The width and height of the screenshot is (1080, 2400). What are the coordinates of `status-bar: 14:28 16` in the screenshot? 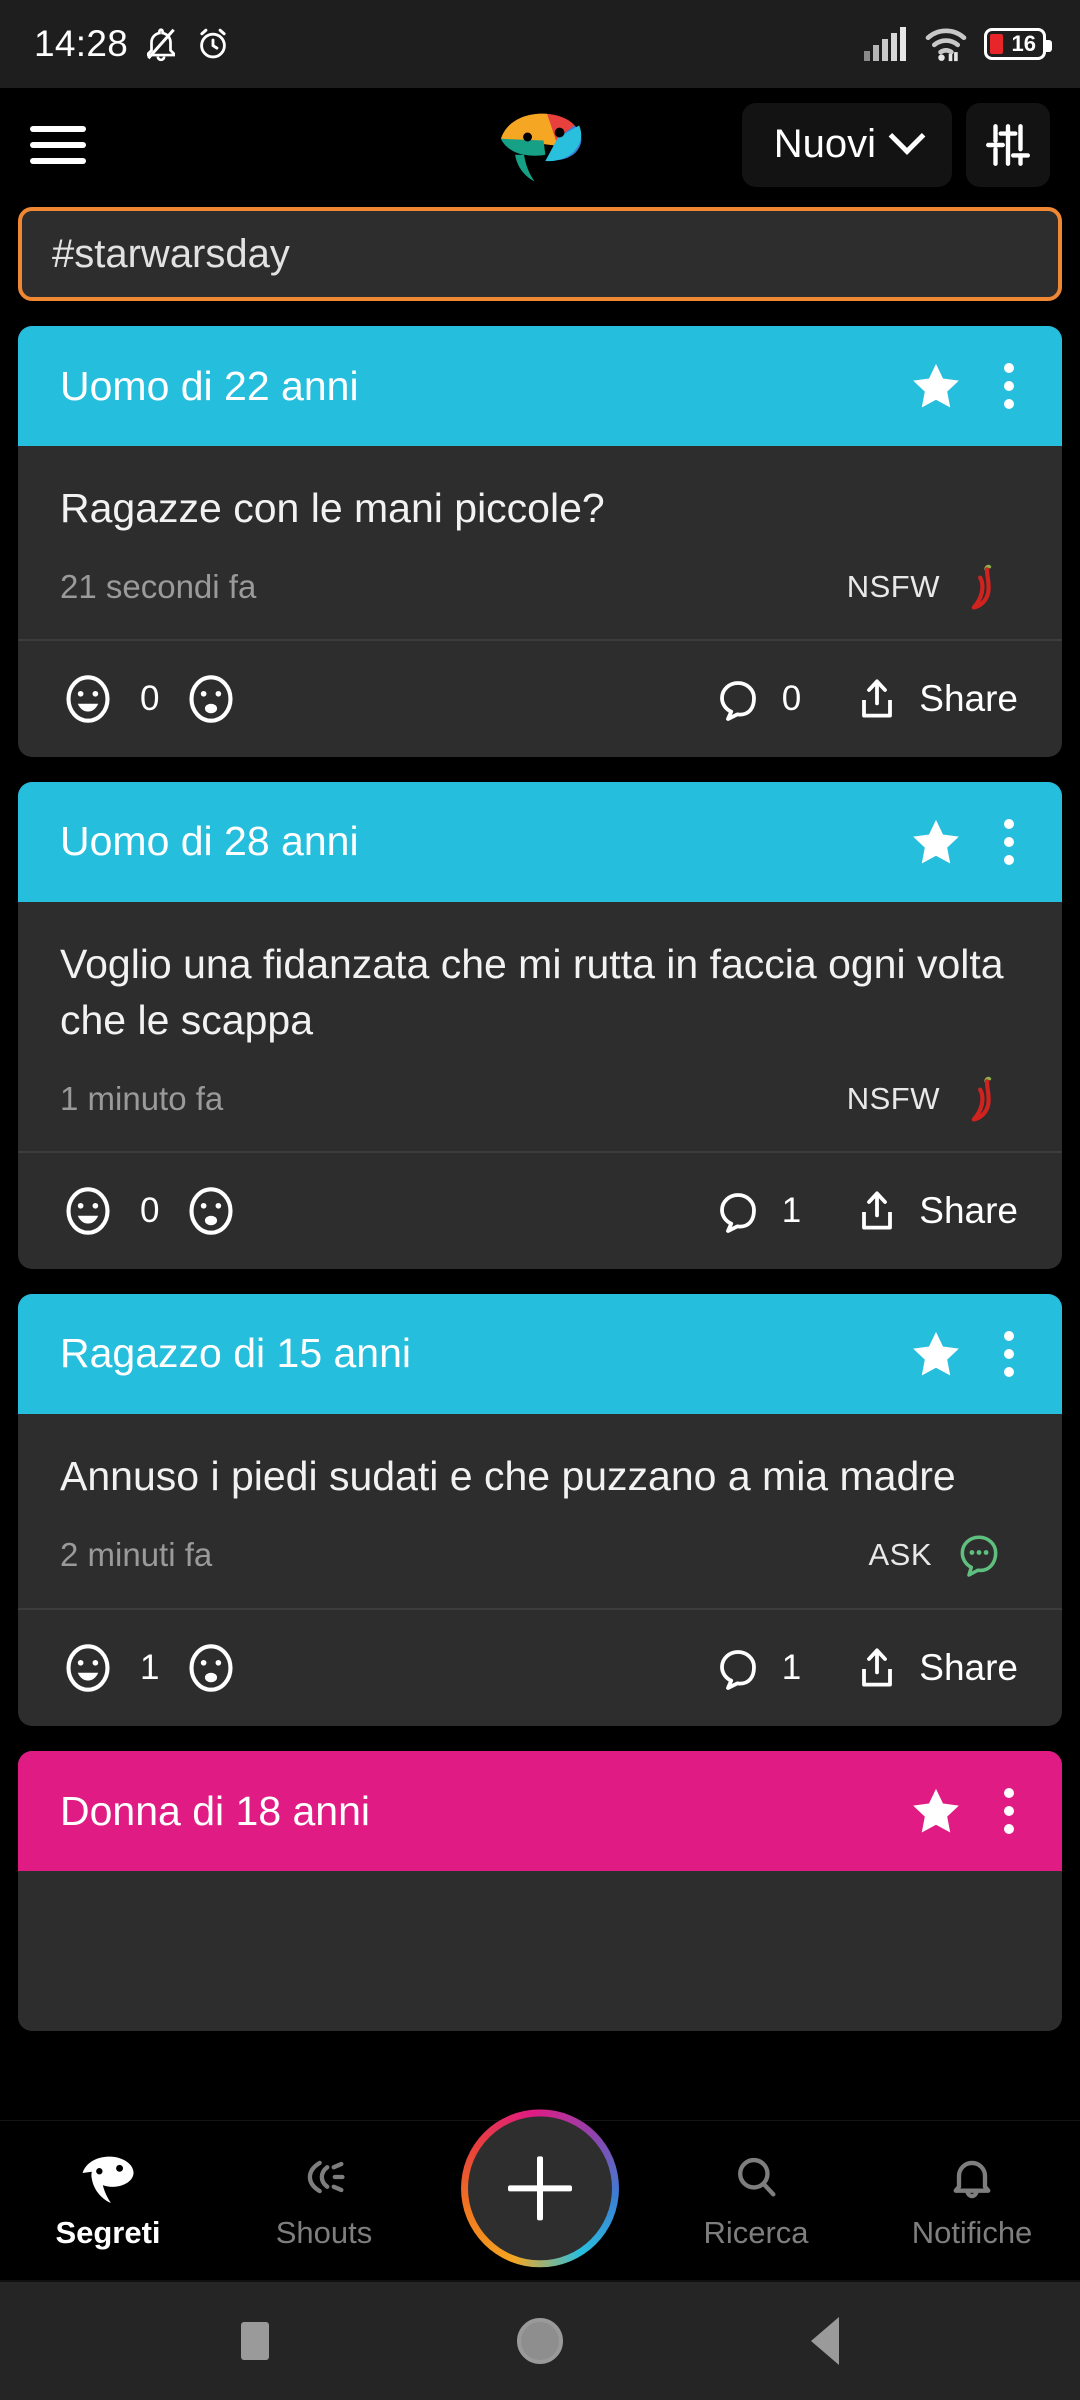 It's located at (540, 44).